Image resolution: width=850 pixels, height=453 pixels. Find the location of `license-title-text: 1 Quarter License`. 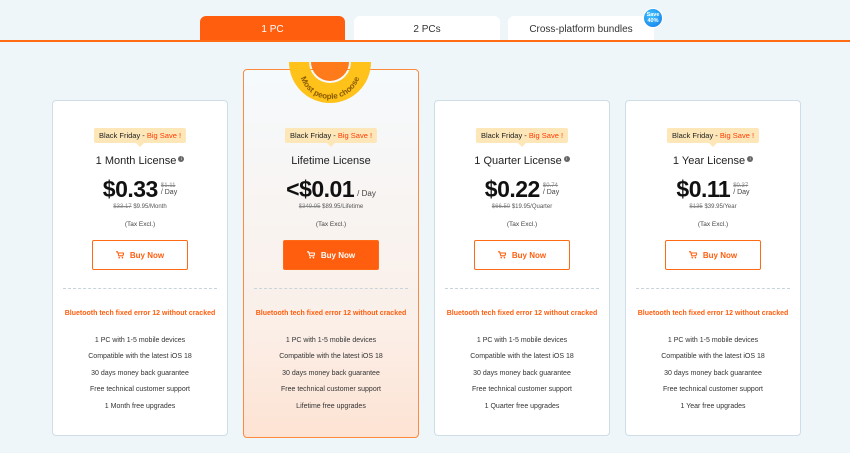

license-title-text: 1 Quarter License is located at coordinates (518, 161).